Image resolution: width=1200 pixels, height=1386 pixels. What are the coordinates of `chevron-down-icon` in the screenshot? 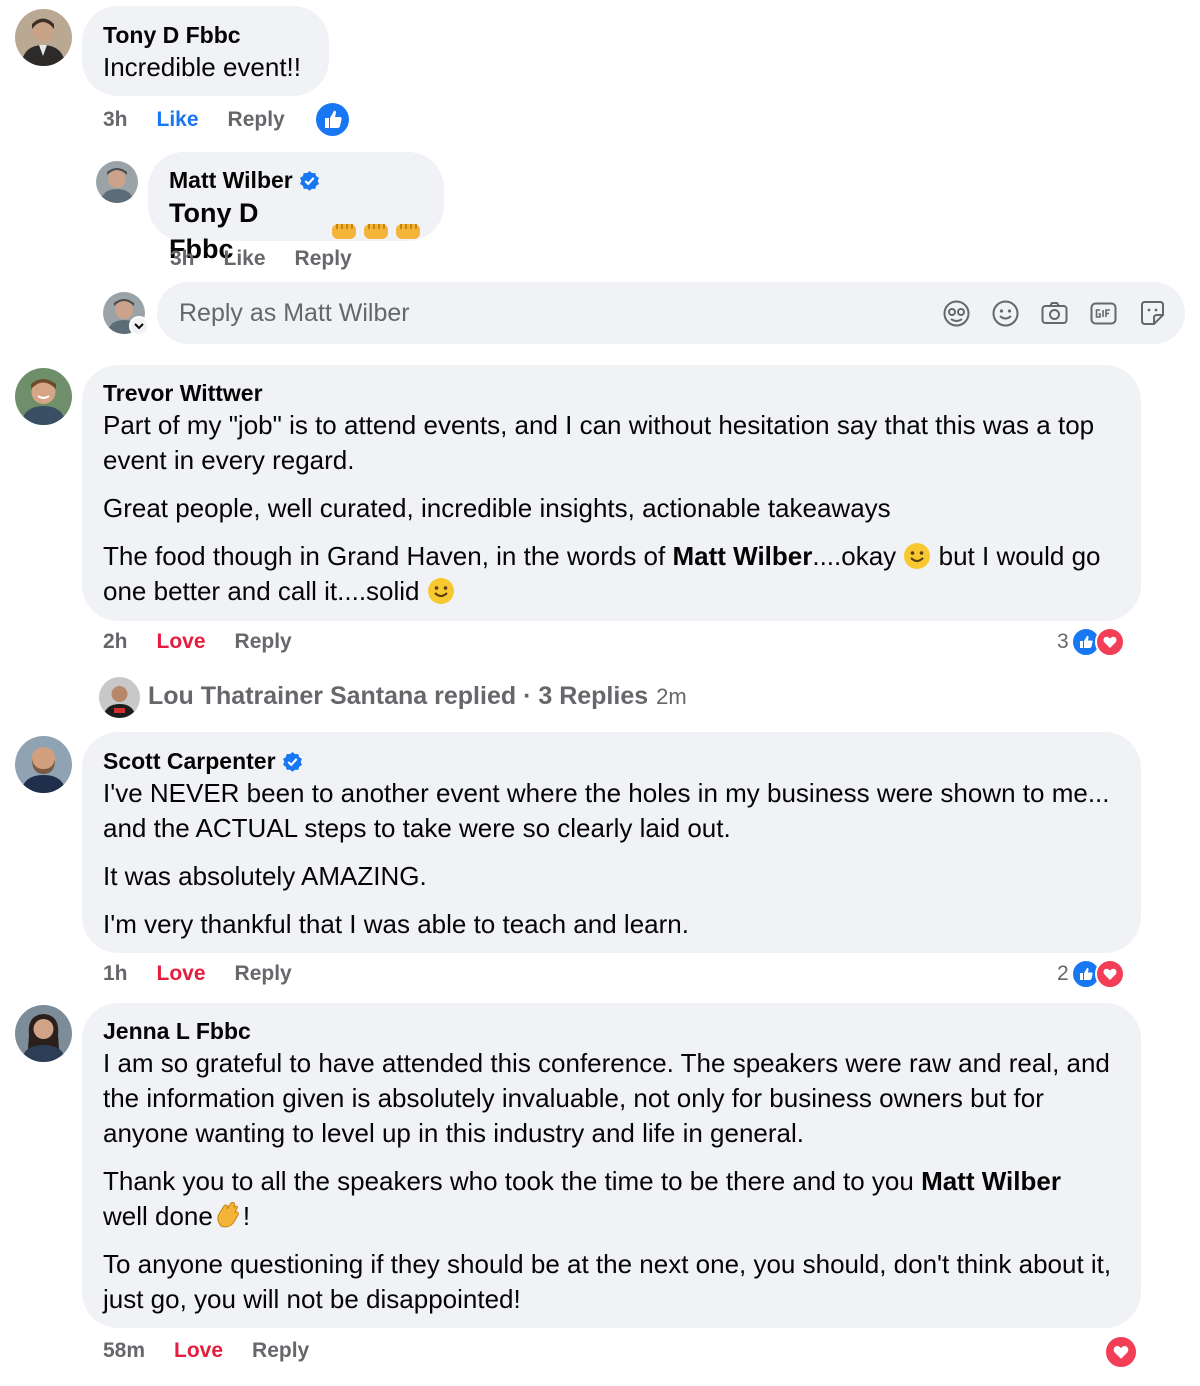 It's located at (139, 326).